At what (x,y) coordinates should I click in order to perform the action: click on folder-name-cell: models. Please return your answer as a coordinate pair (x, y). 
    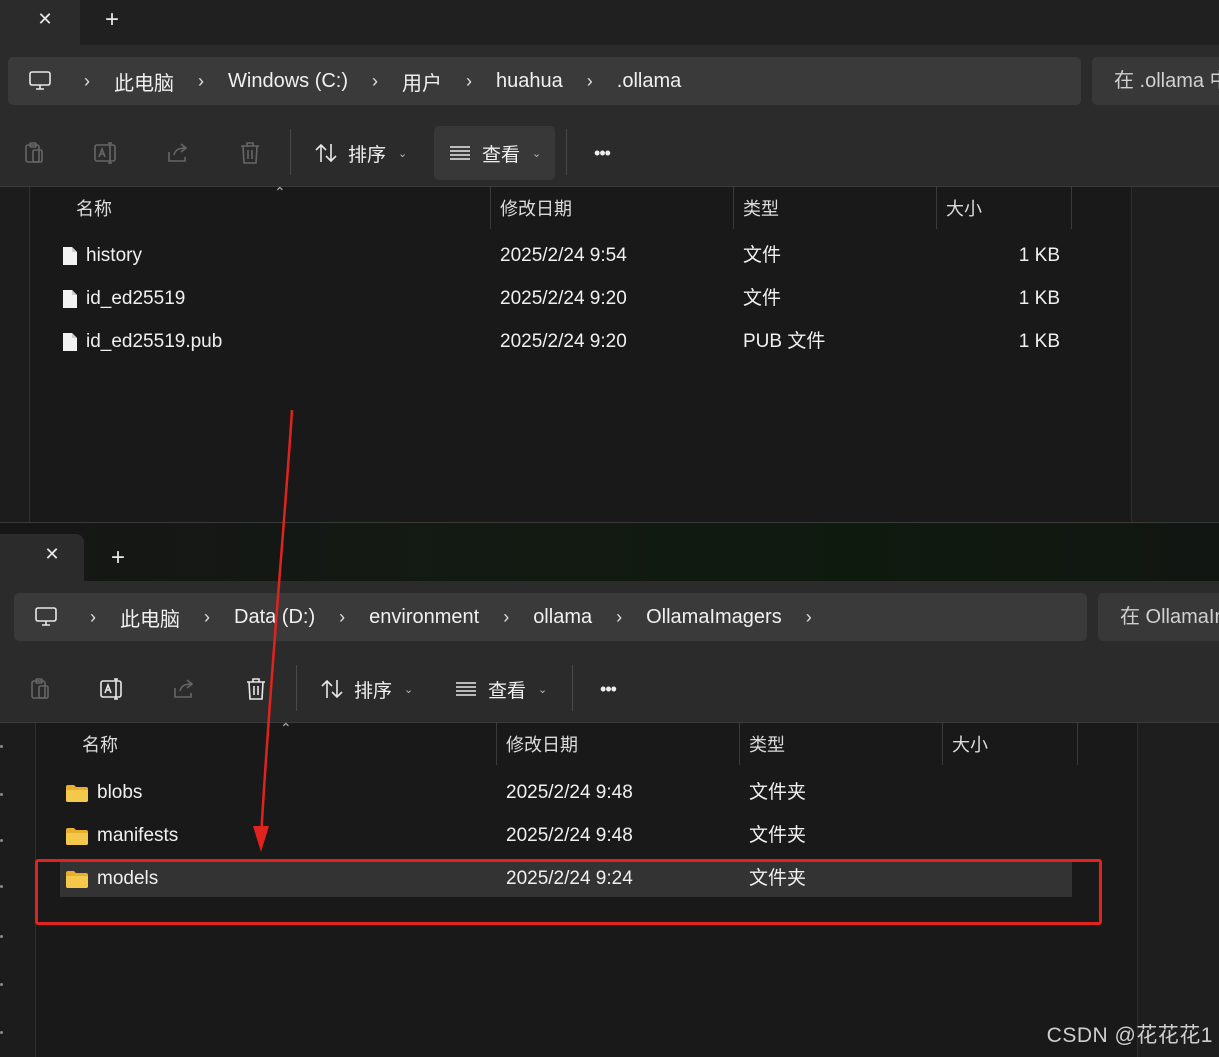
    Looking at the image, I should click on (111, 879).